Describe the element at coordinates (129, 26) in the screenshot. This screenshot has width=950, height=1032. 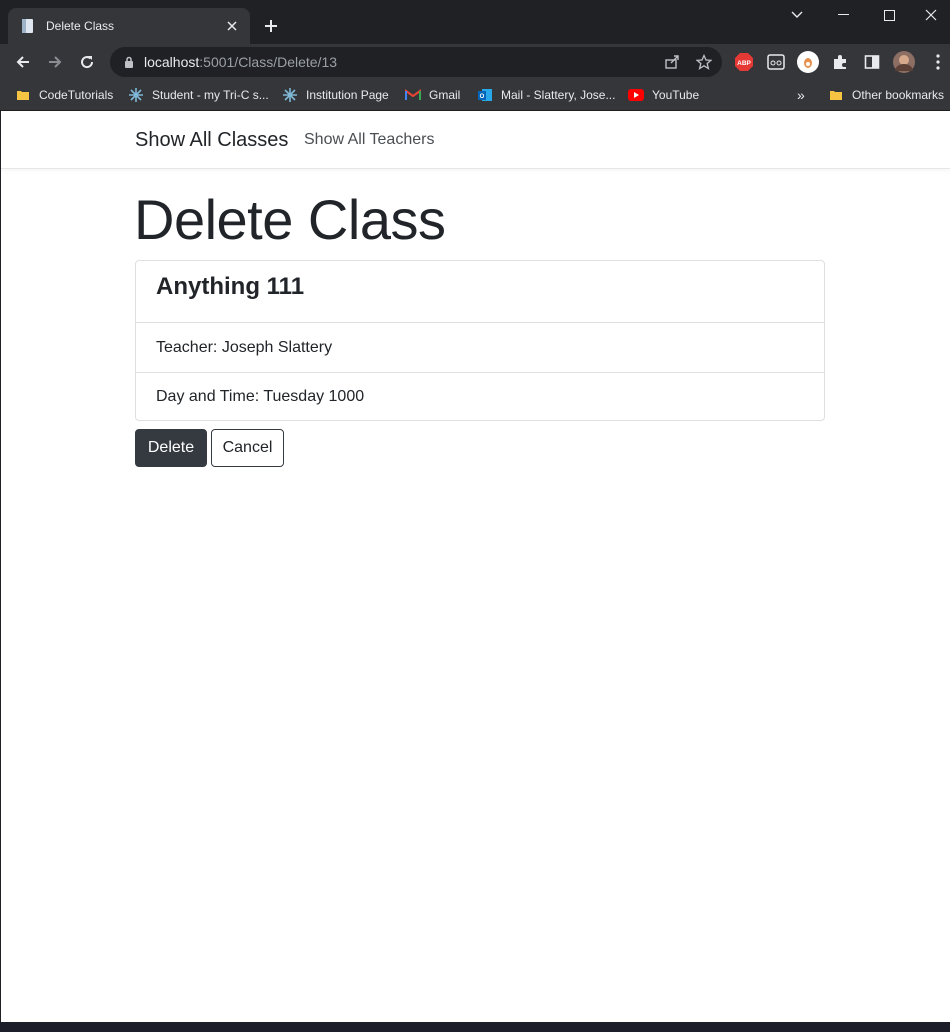
I see `browser-tab-active: Delete Class` at that location.